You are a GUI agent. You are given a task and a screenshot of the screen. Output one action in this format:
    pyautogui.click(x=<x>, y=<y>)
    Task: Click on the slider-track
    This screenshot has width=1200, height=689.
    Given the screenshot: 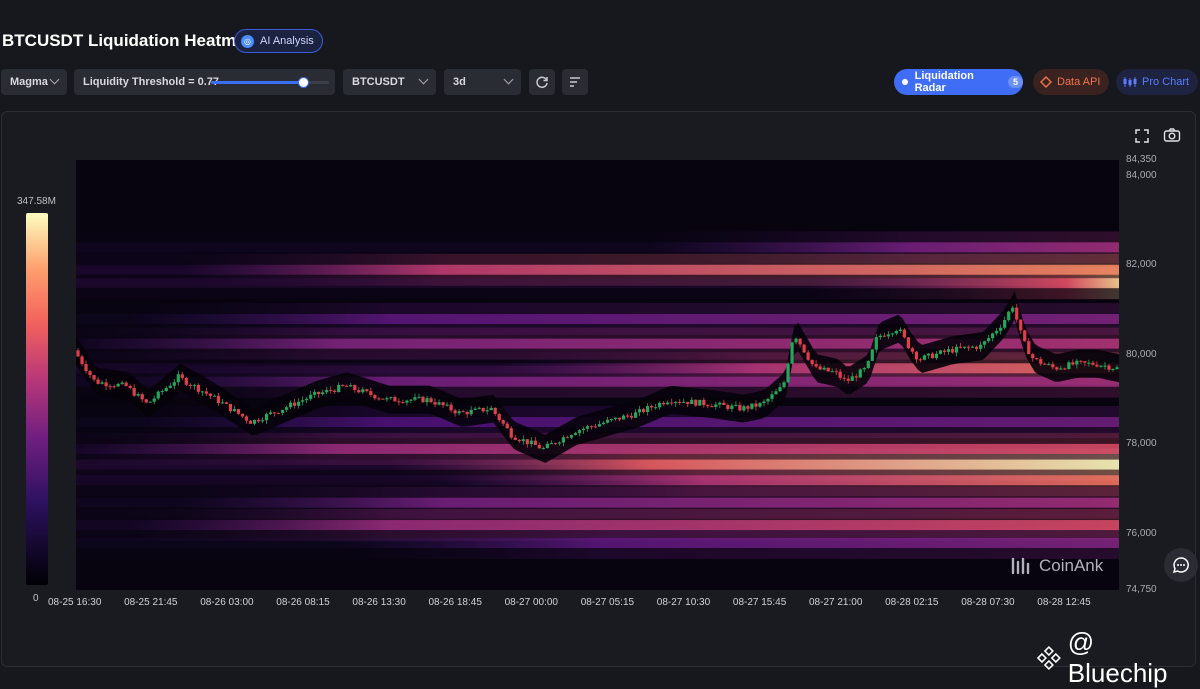 What is the action you would take?
    pyautogui.click(x=270, y=82)
    